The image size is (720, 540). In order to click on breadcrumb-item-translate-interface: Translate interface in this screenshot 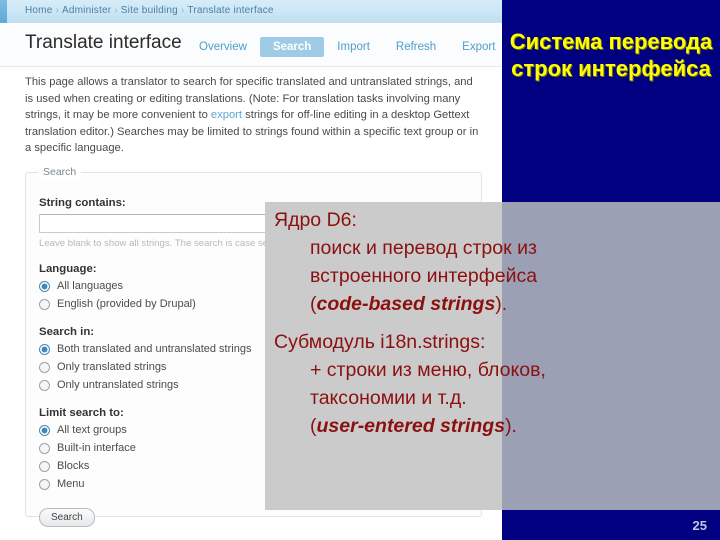, I will do `click(230, 10)`.